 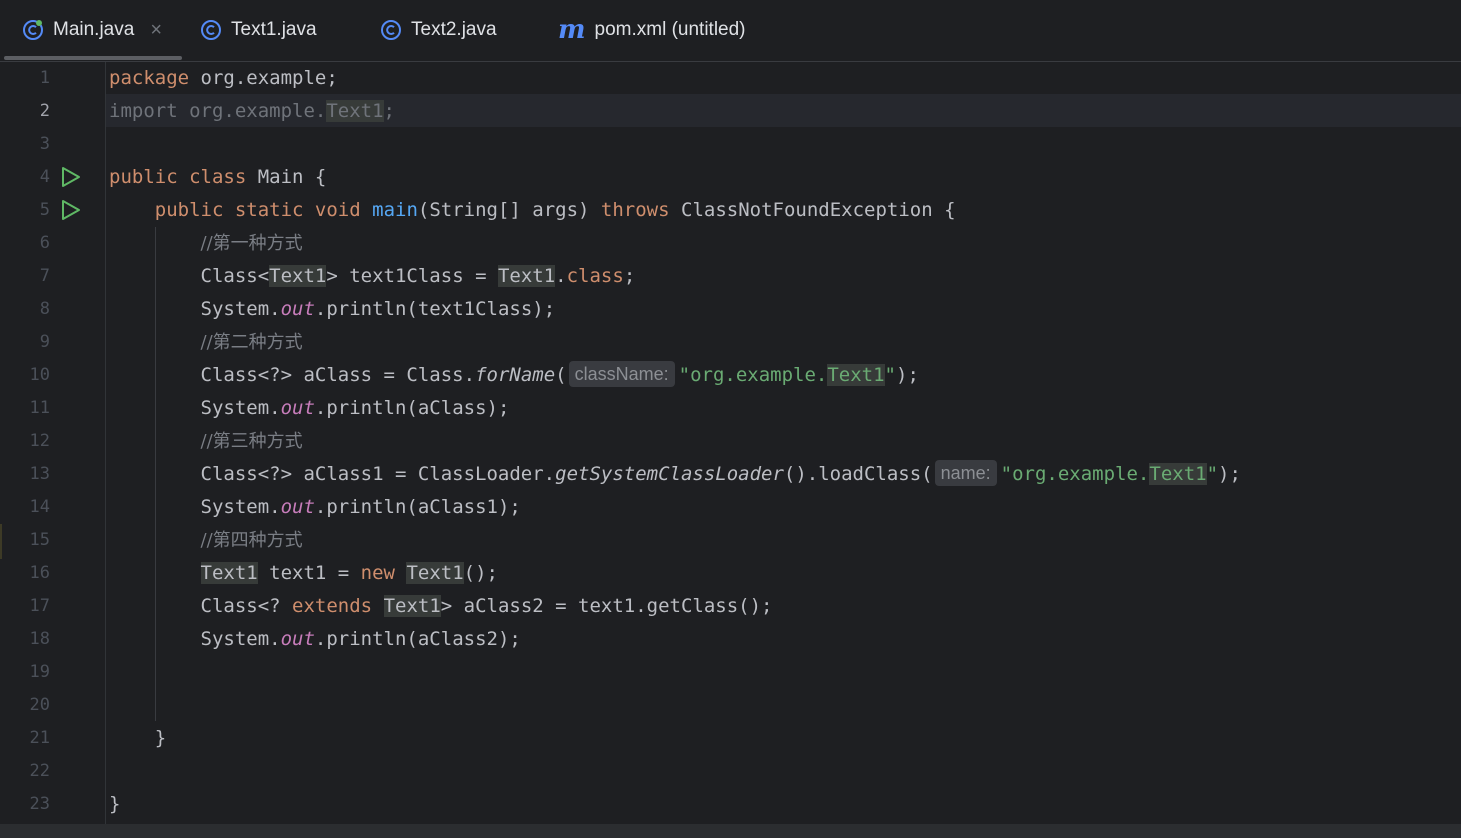 I want to click on line-number: 5, so click(x=44, y=210).